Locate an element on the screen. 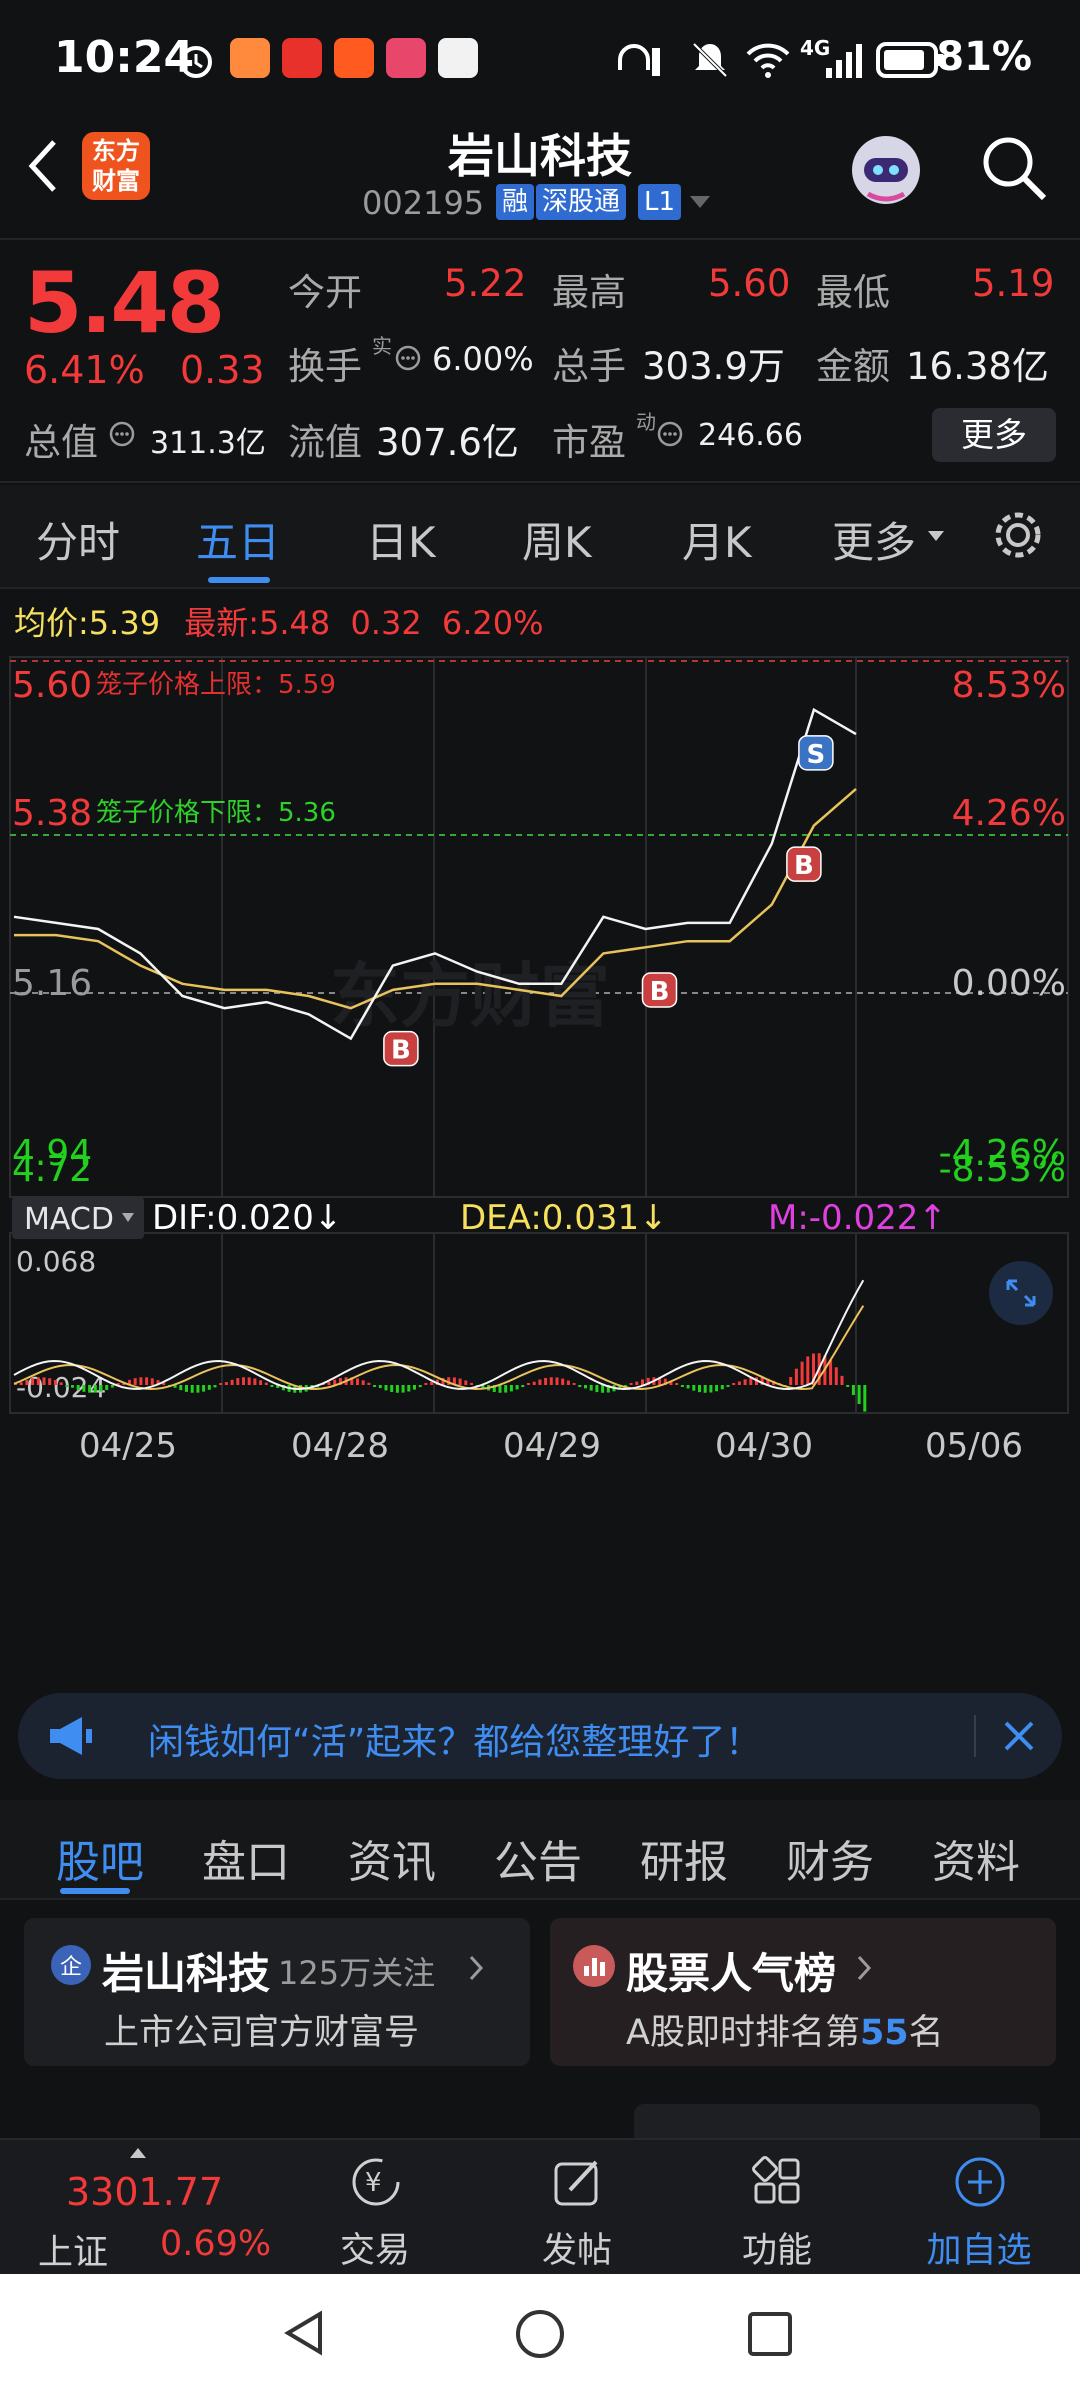 The width and height of the screenshot is (1080, 2388). index-quote: 3301.77 上证 0.69% is located at coordinates (135, 2208).